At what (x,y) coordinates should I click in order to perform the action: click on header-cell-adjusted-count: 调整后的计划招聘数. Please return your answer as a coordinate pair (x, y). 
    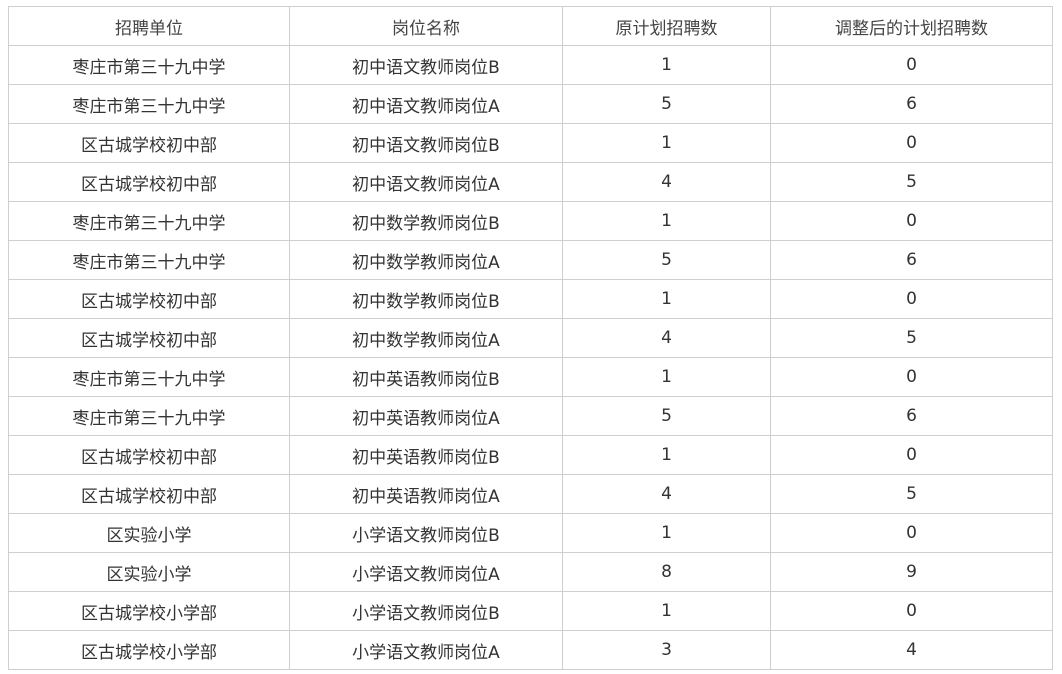
    Looking at the image, I should click on (911, 26).